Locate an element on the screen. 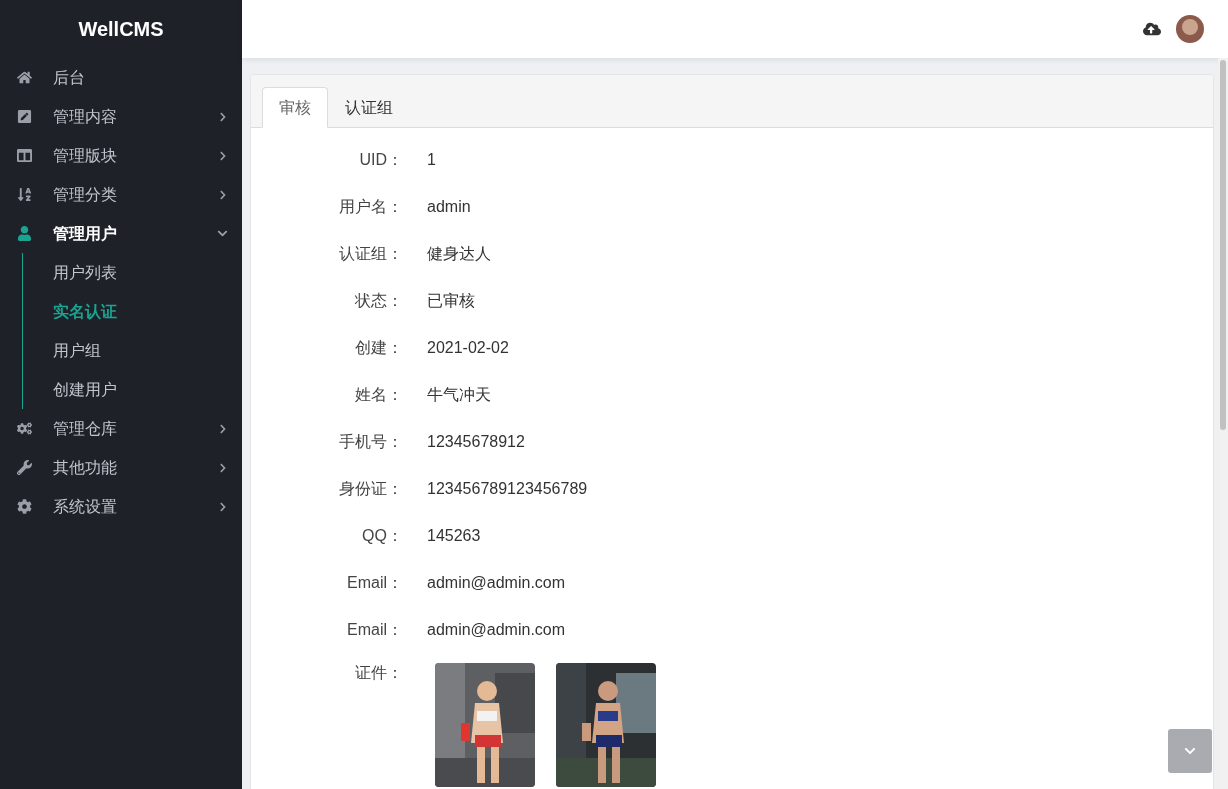 The width and height of the screenshot is (1228, 789). tab: 认证组 is located at coordinates (369, 107).